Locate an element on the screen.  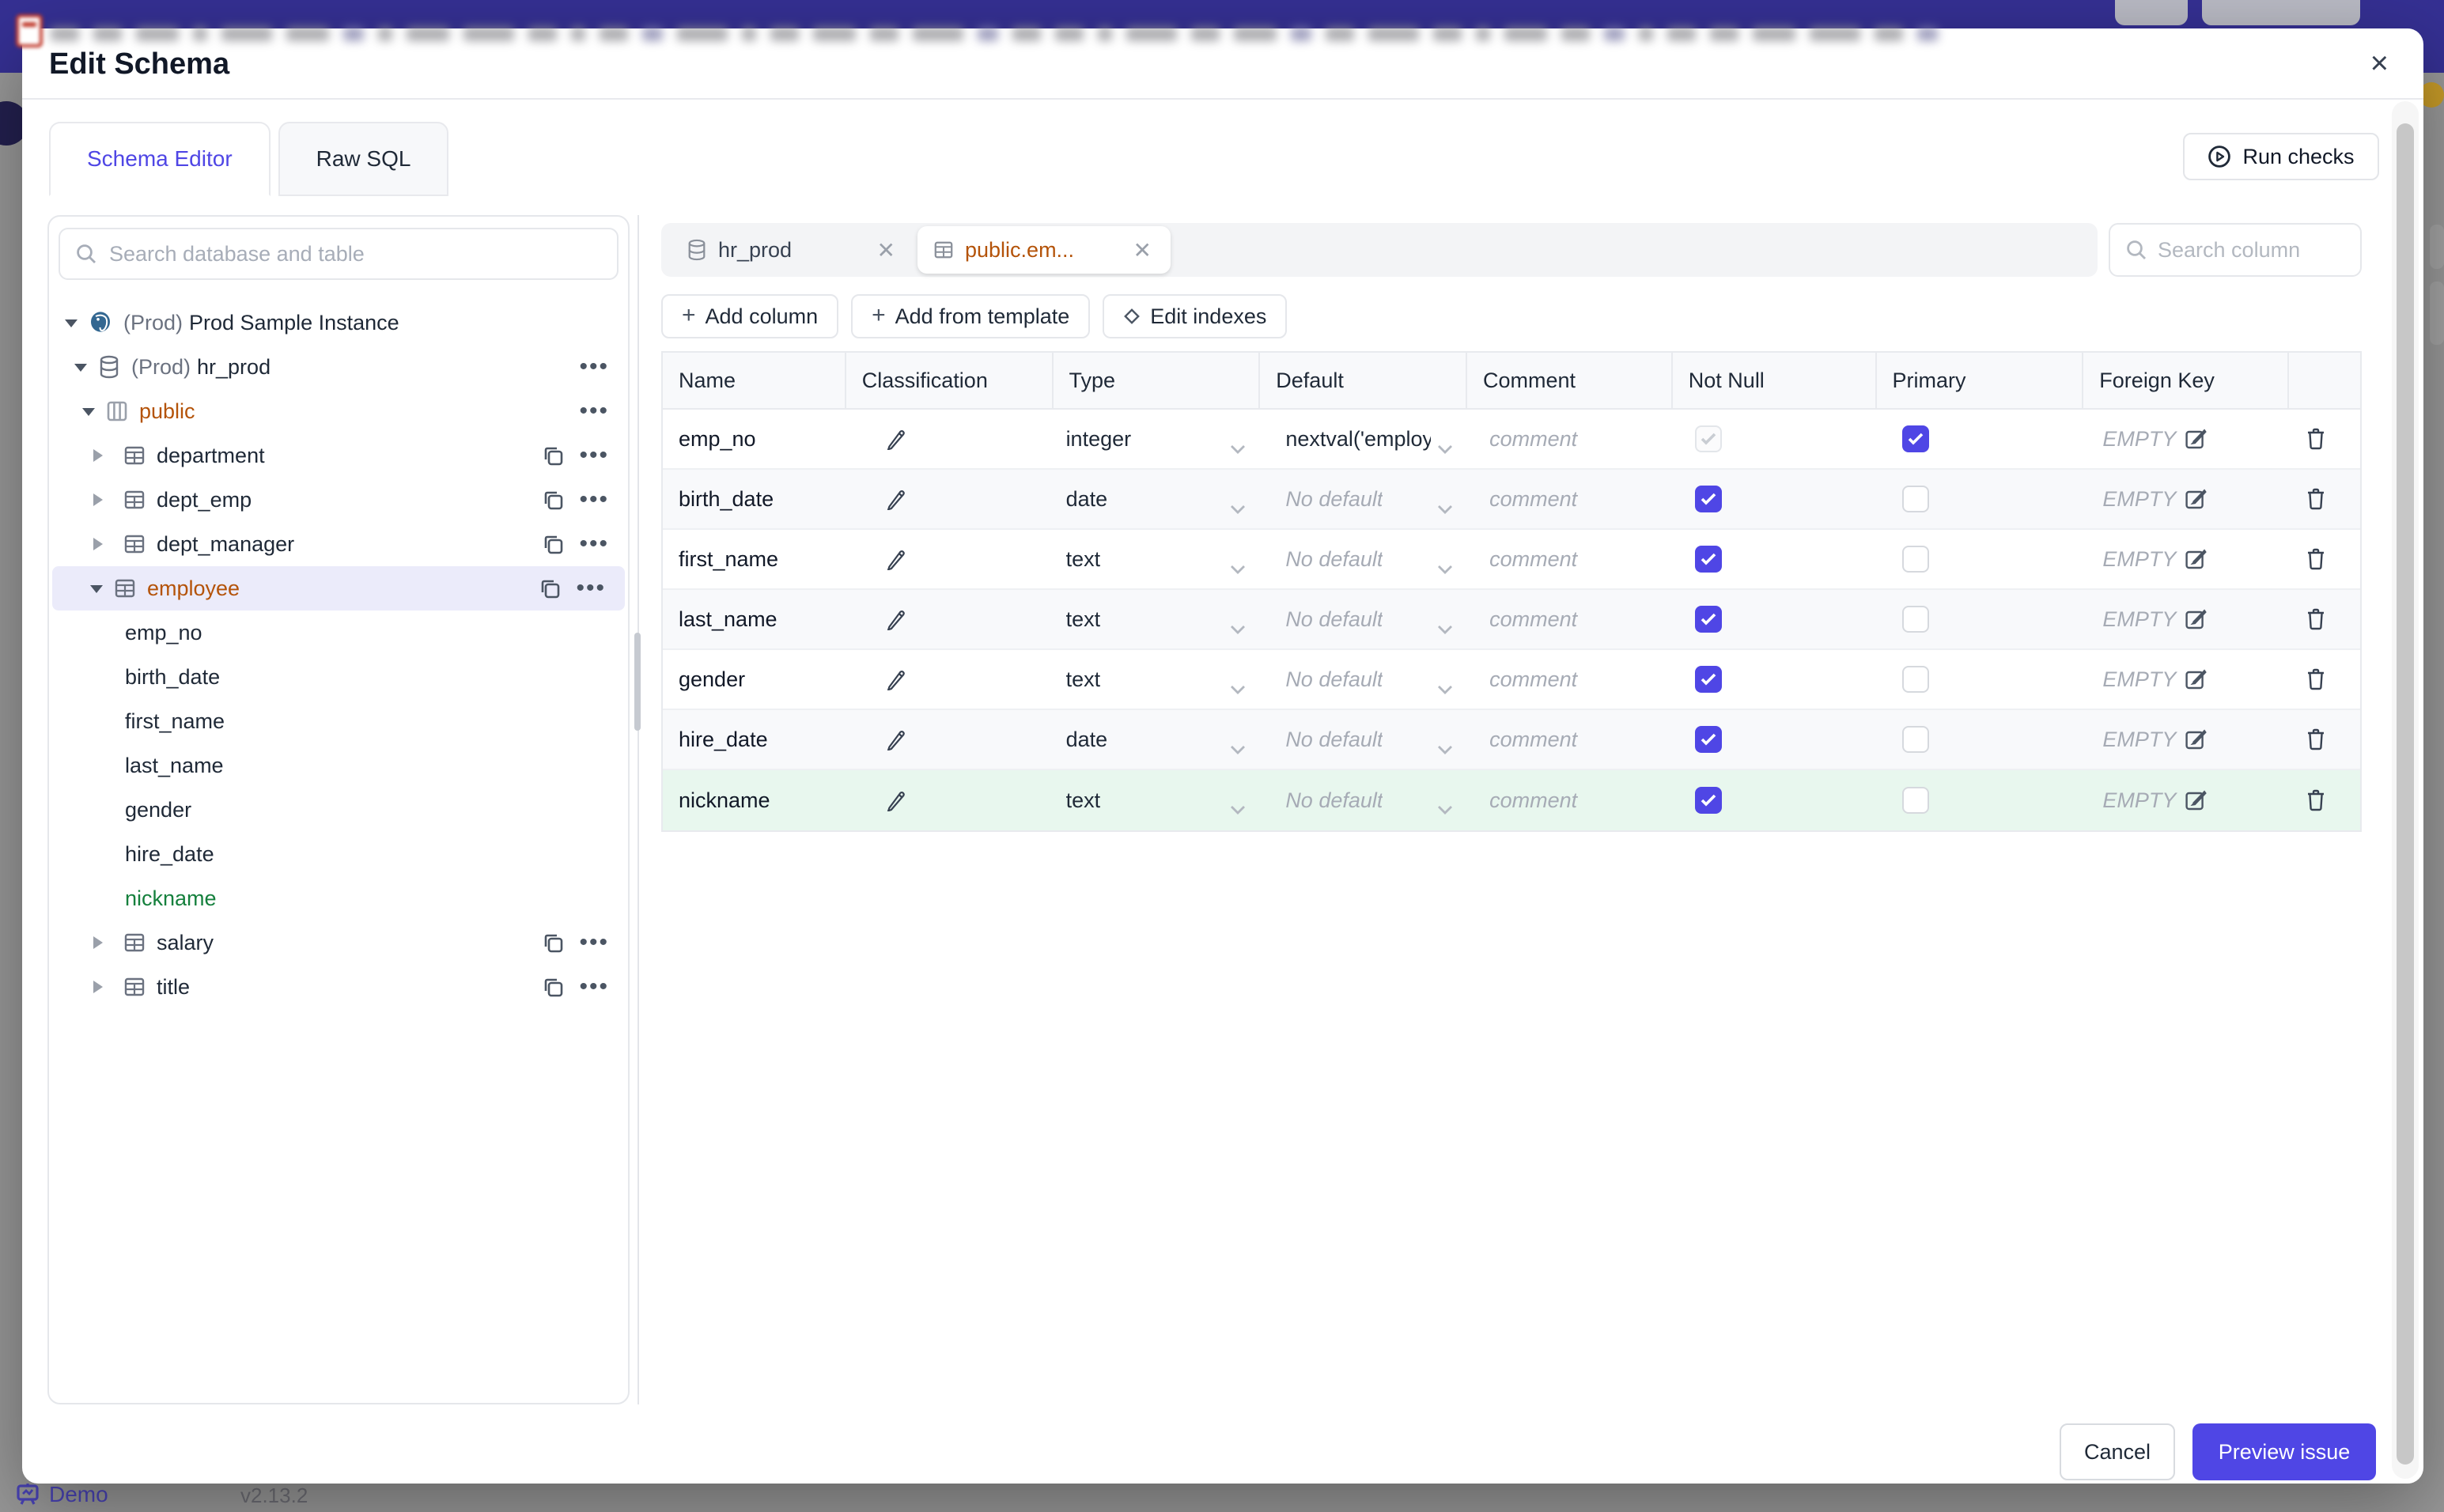
add-column-button: + Add column is located at coordinates (750, 316).